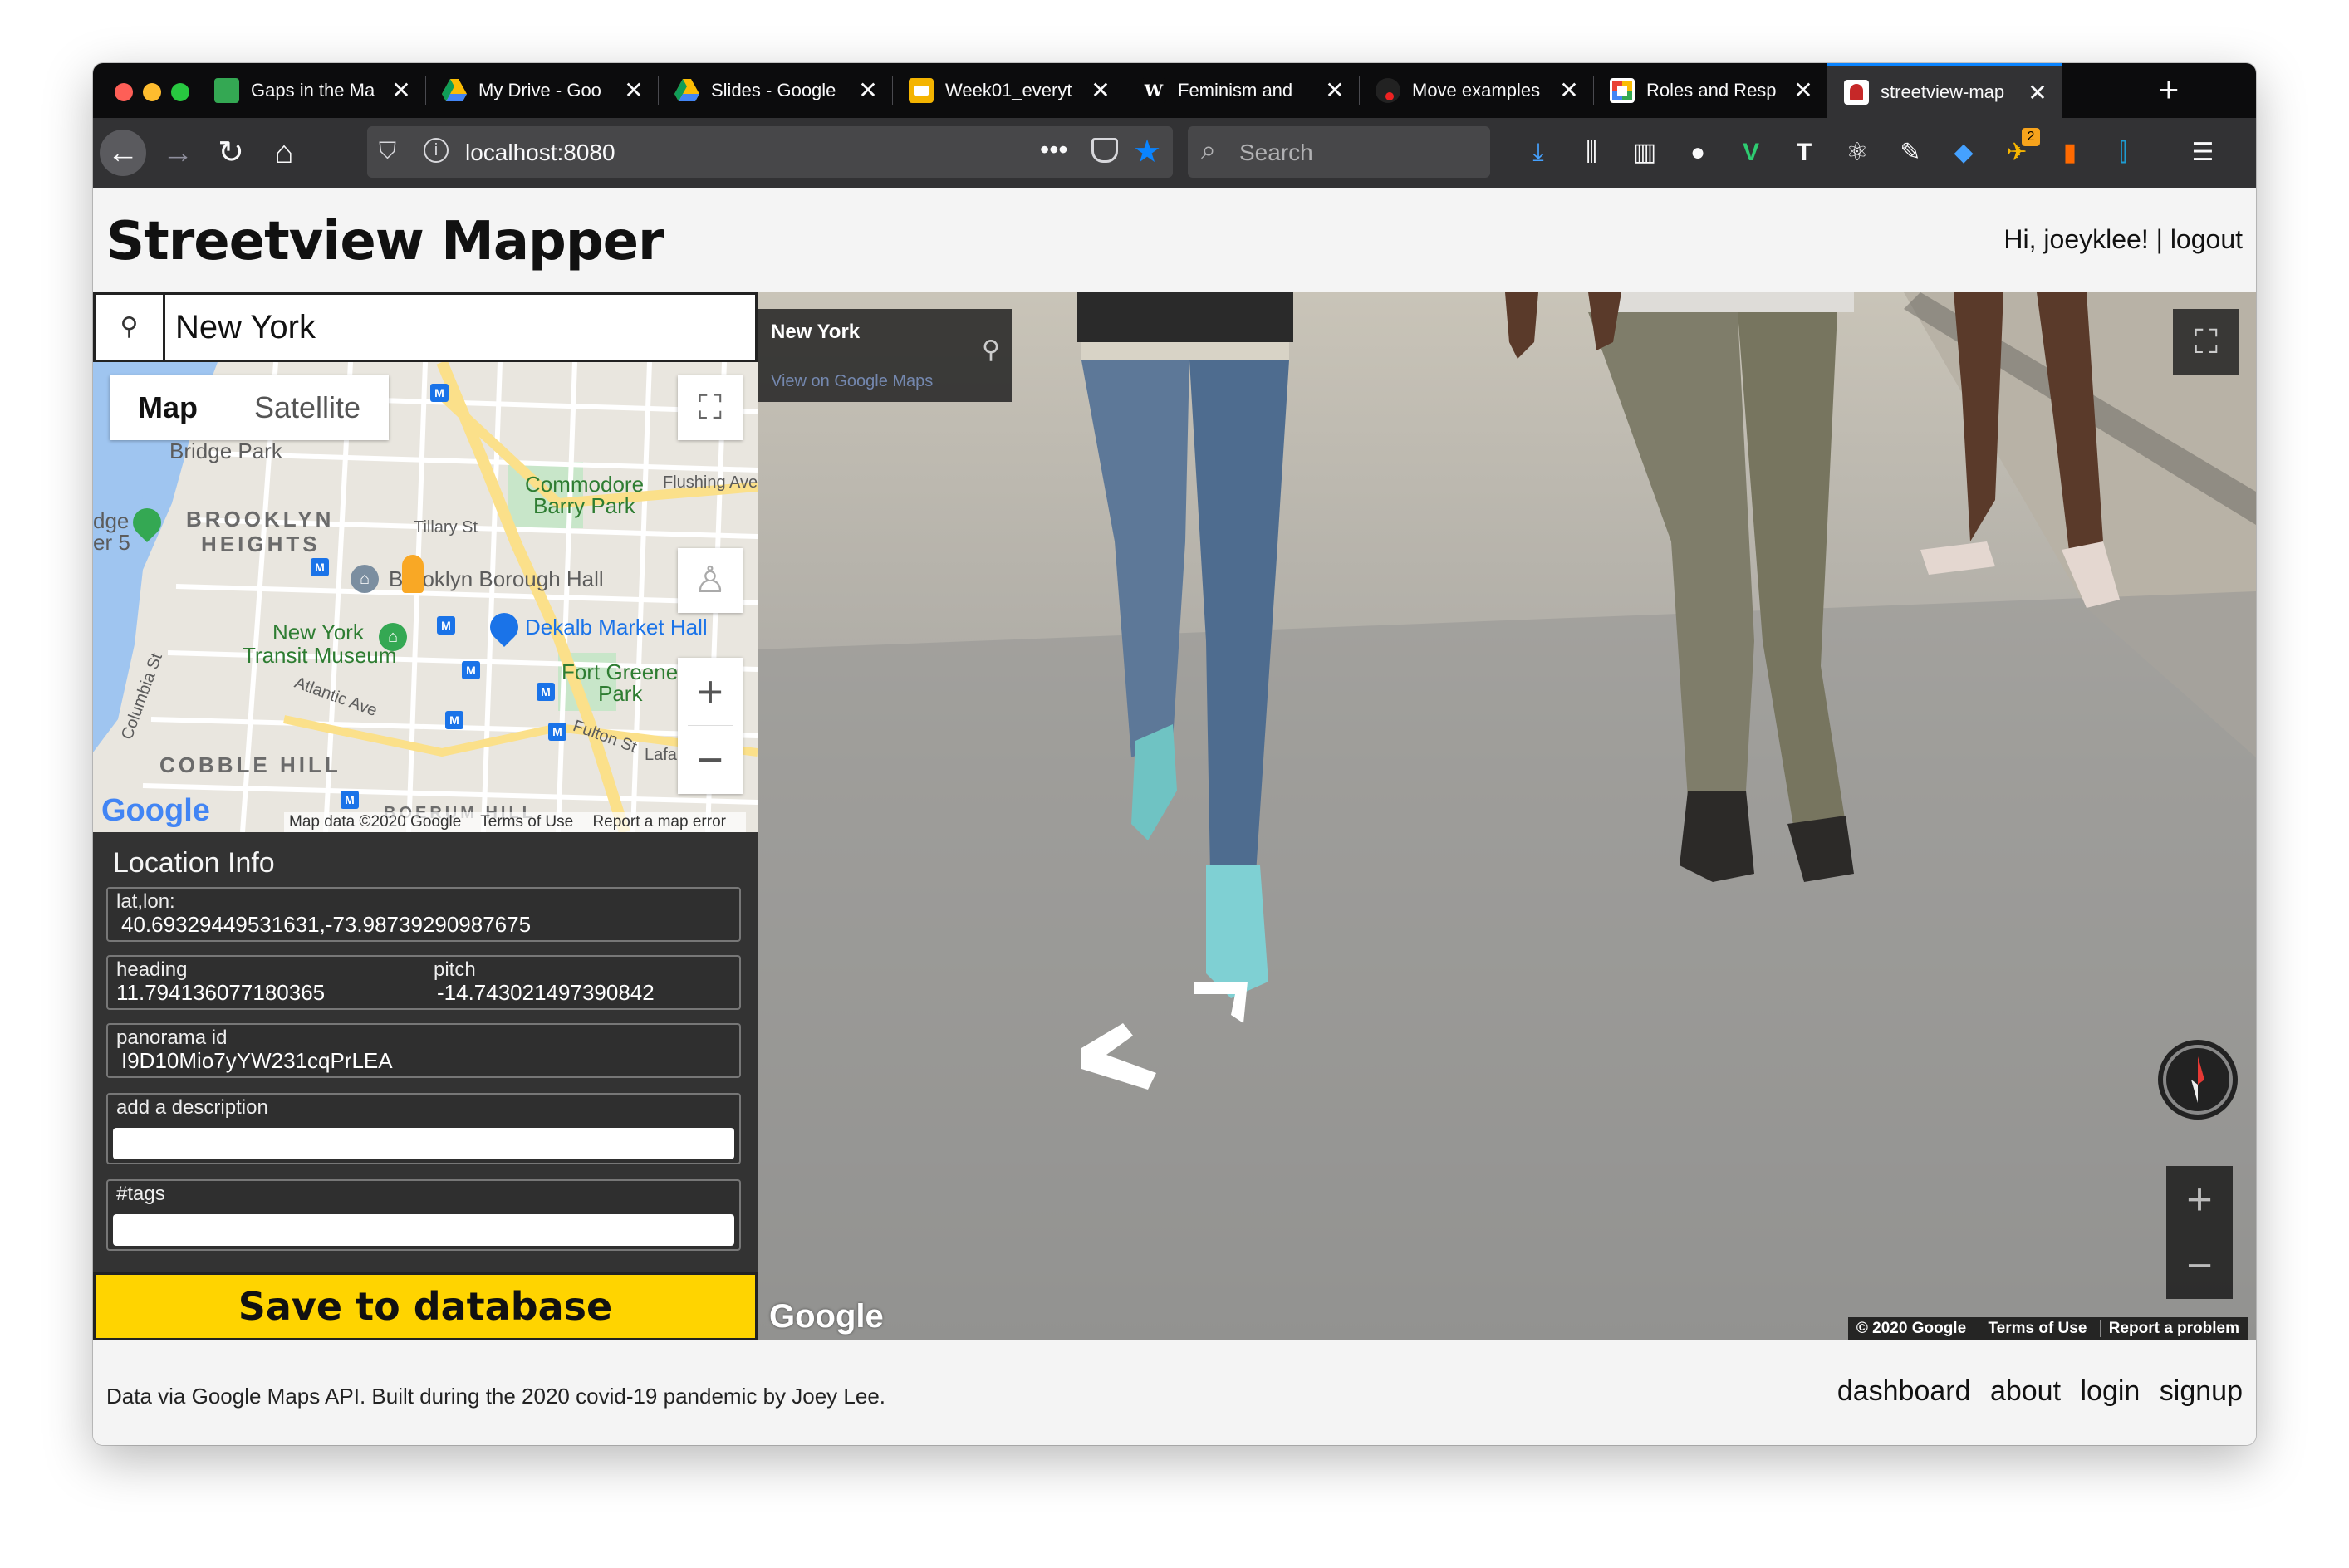  Describe the element at coordinates (710, 407) in the screenshot. I see `fullscreen-icon: ⛶` at that location.